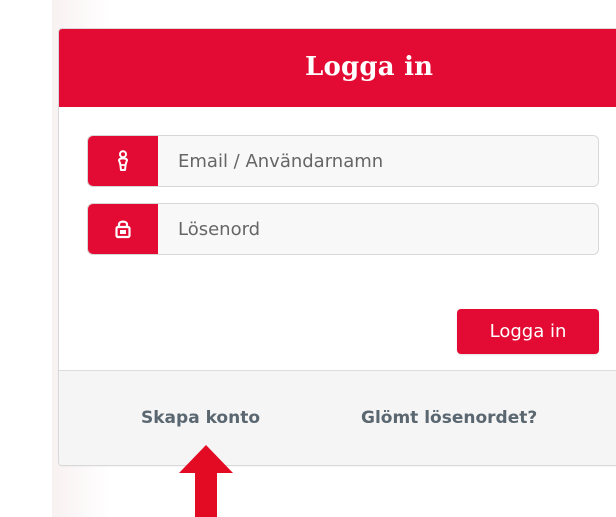  I want to click on user-icon-box, so click(123, 161).